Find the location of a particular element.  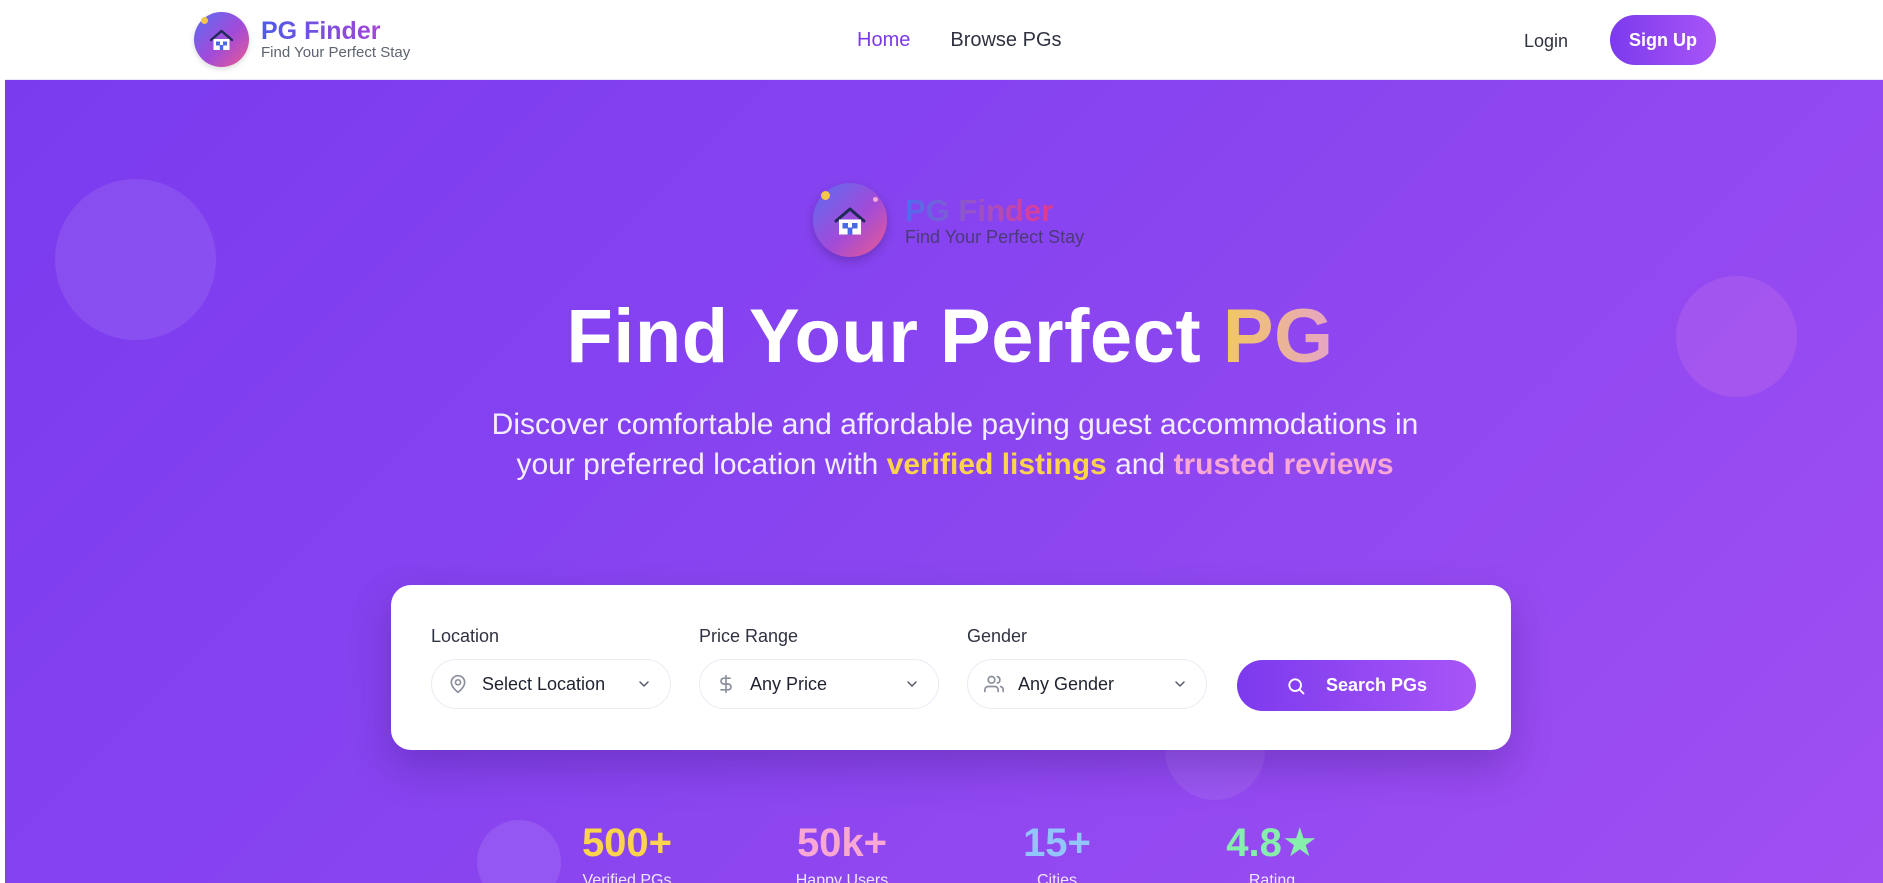

price-field: Price Range Any Price is located at coordinates (819, 667).